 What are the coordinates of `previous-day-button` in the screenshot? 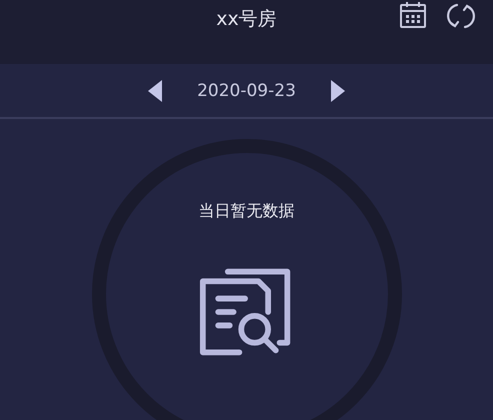 It's located at (155, 90).